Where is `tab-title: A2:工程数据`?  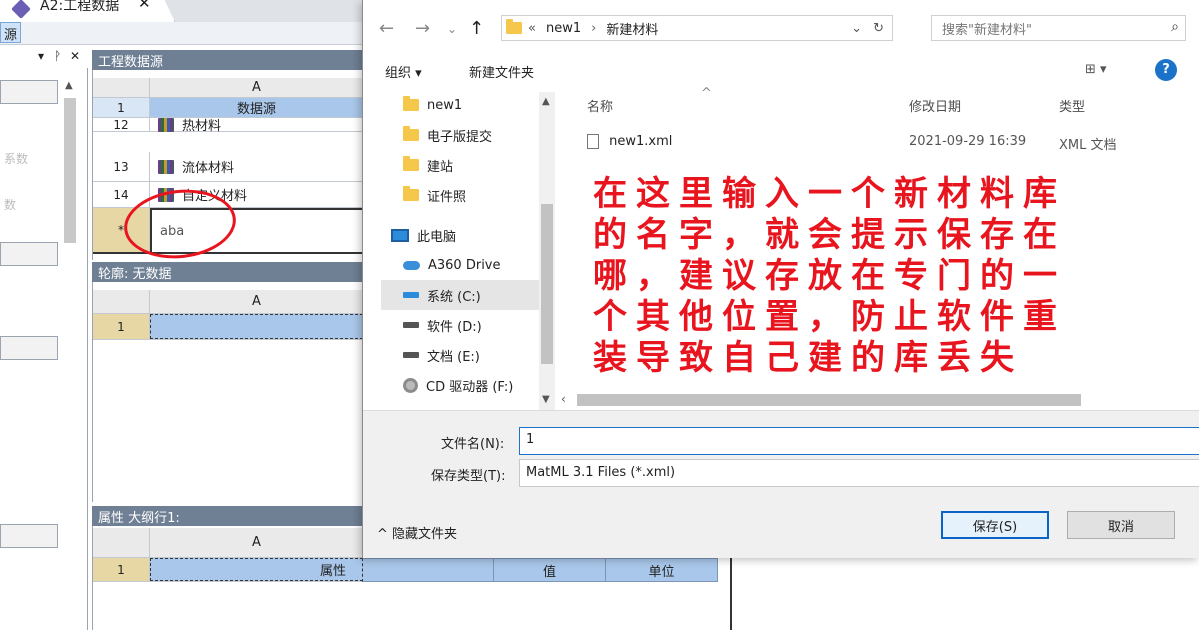 tab-title: A2:工程数据 is located at coordinates (80, 7).